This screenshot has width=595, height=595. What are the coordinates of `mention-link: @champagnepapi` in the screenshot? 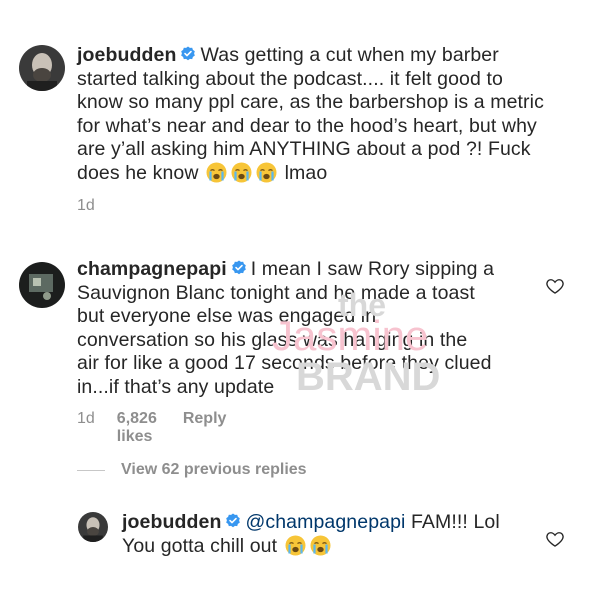 It's located at (325, 522).